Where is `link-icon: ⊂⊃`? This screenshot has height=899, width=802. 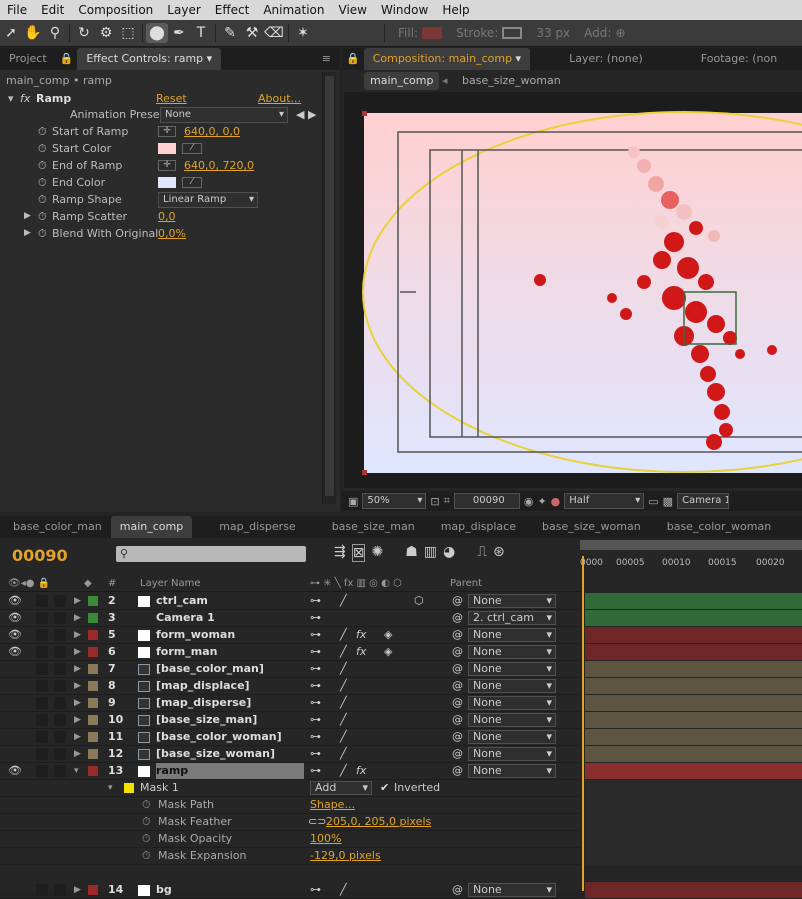 link-icon: ⊂⊃ is located at coordinates (317, 822).